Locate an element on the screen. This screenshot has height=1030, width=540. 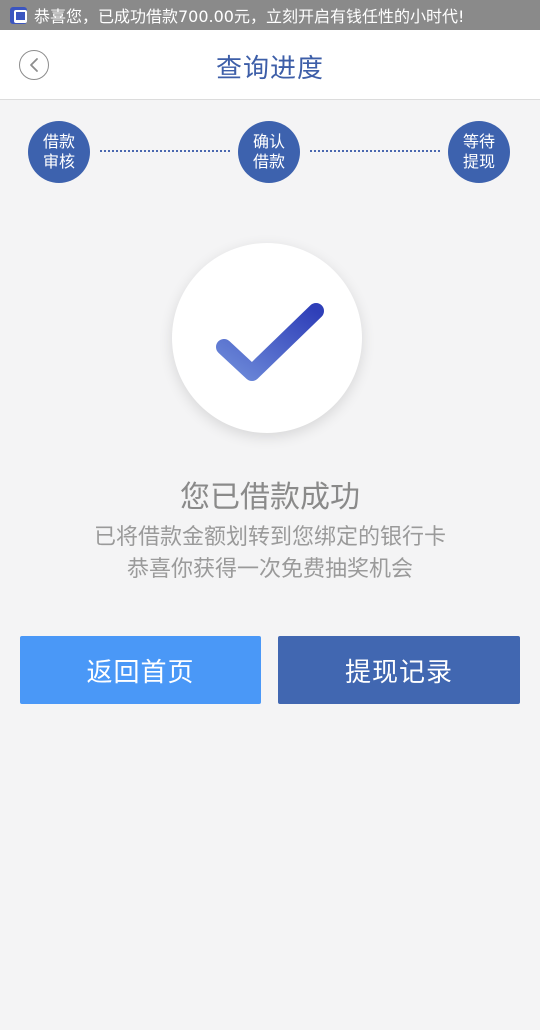
step-loan-review: 借款 审核 is located at coordinates (59, 152).